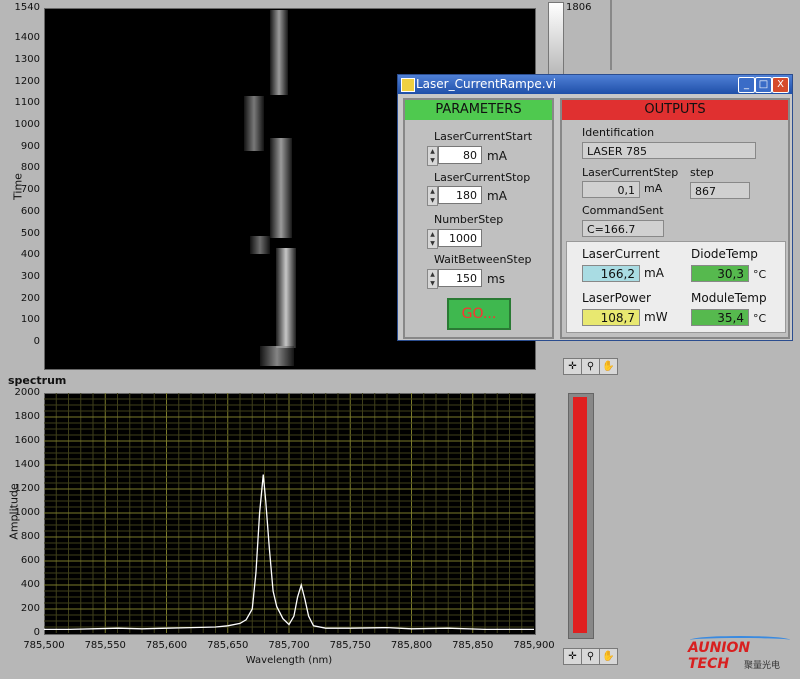 Image resolution: width=800 pixels, height=679 pixels. What do you see at coordinates (656, 317) in the screenshot?
I see `laser-power-unit: mW` at bounding box center [656, 317].